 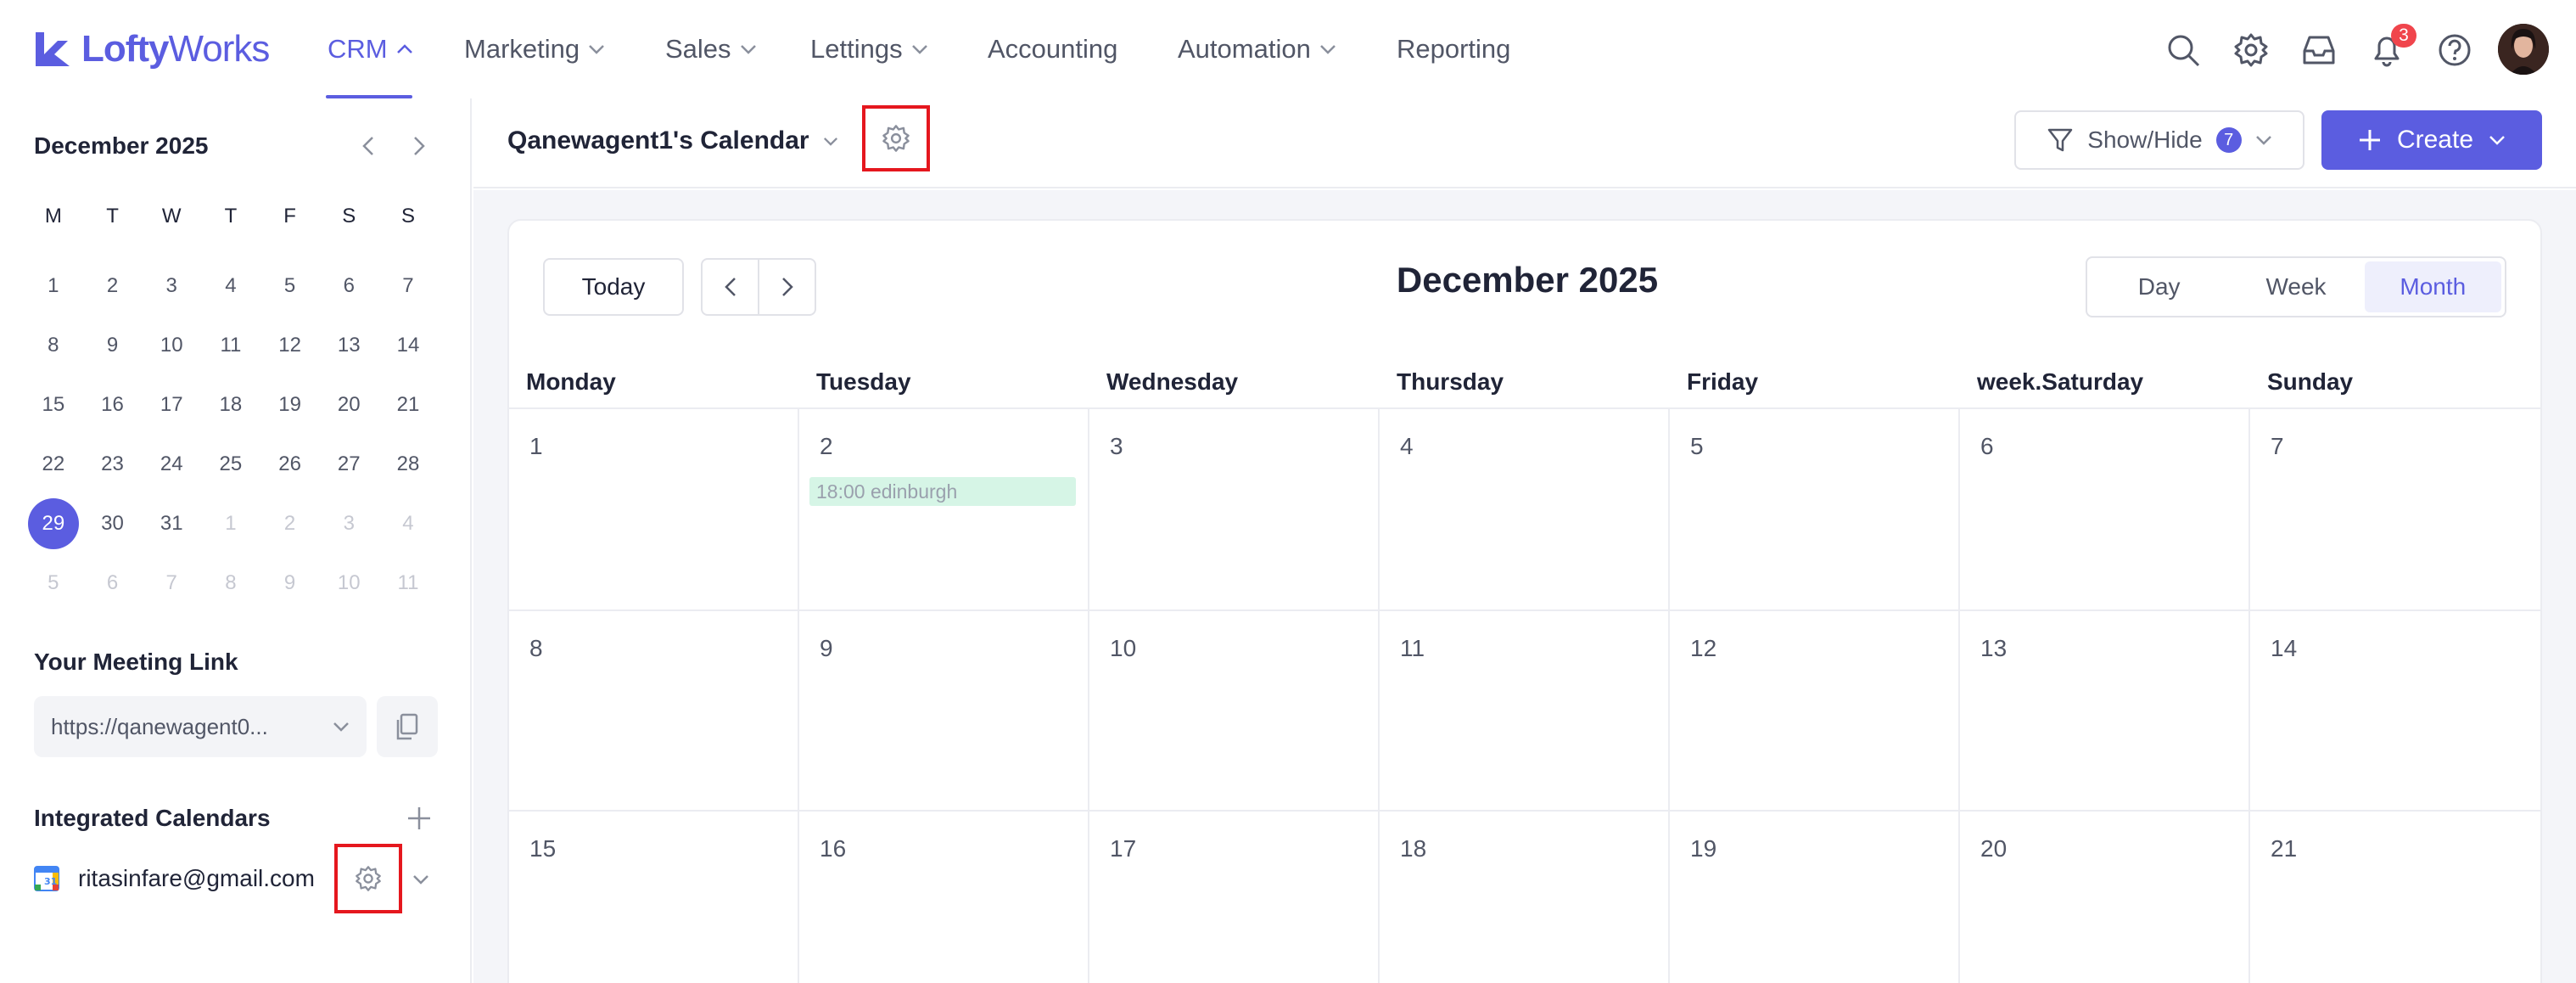 What do you see at coordinates (230, 583) in the screenshot?
I see `mini-day-other-month: 8` at bounding box center [230, 583].